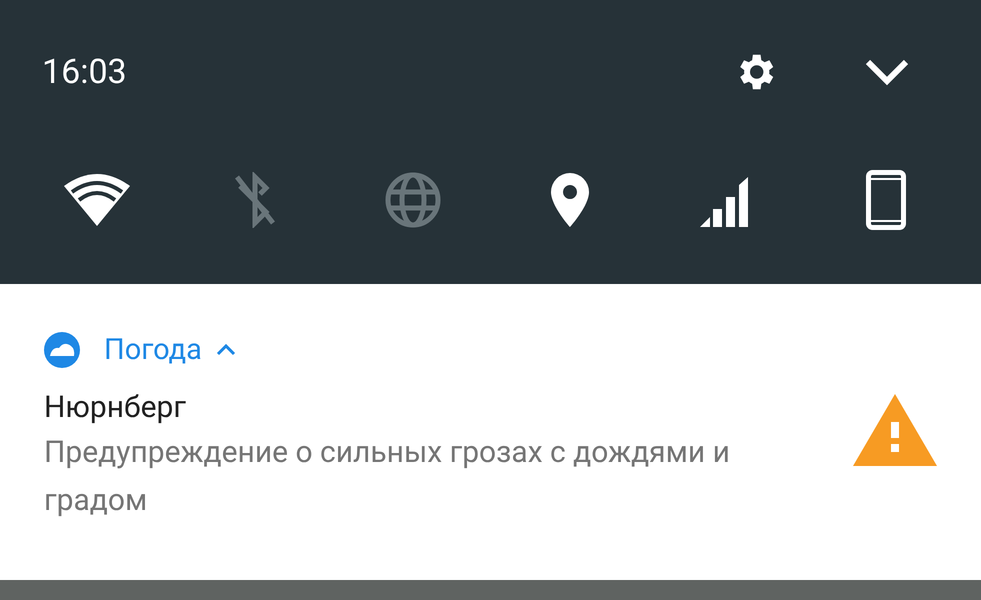 The width and height of the screenshot is (981, 600). What do you see at coordinates (62, 350) in the screenshot?
I see `weather-app-icon` at bounding box center [62, 350].